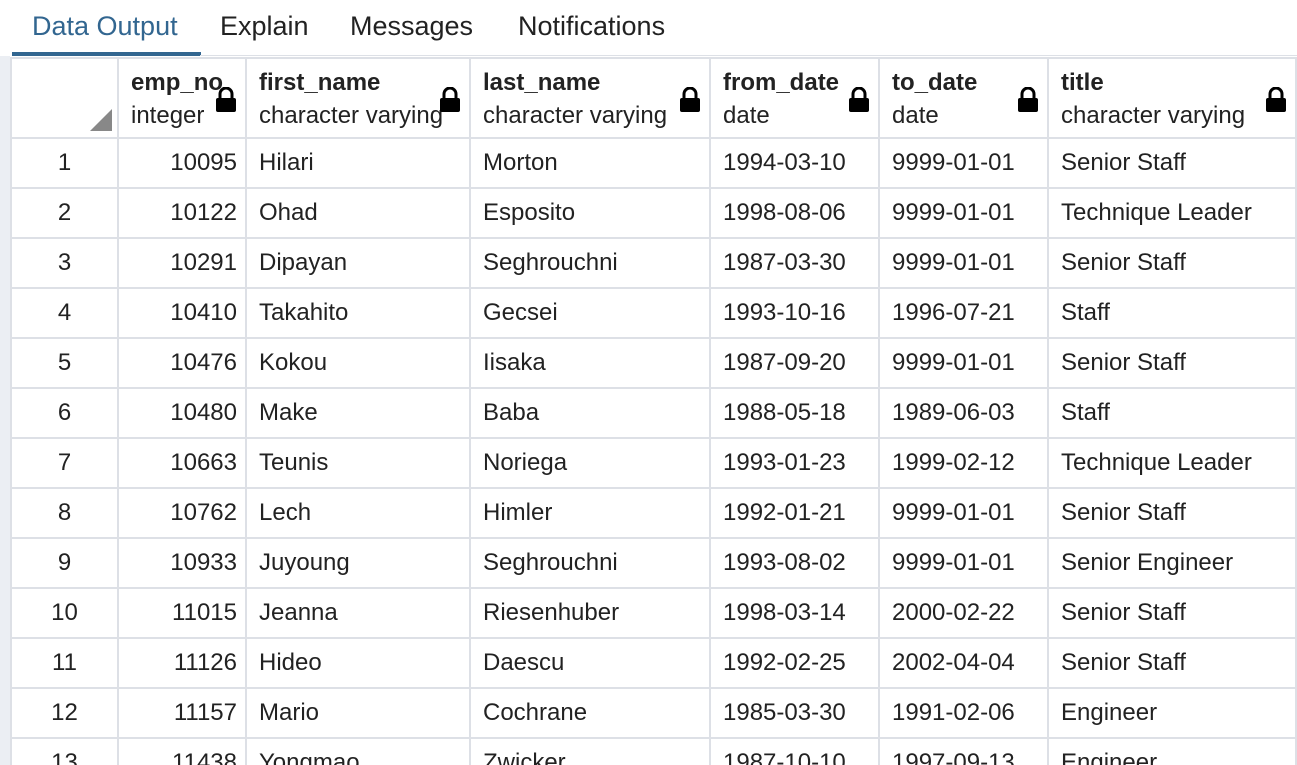 This screenshot has width=1297, height=765. Describe the element at coordinates (64, 163) in the screenshot. I see `row-number: 1` at that location.